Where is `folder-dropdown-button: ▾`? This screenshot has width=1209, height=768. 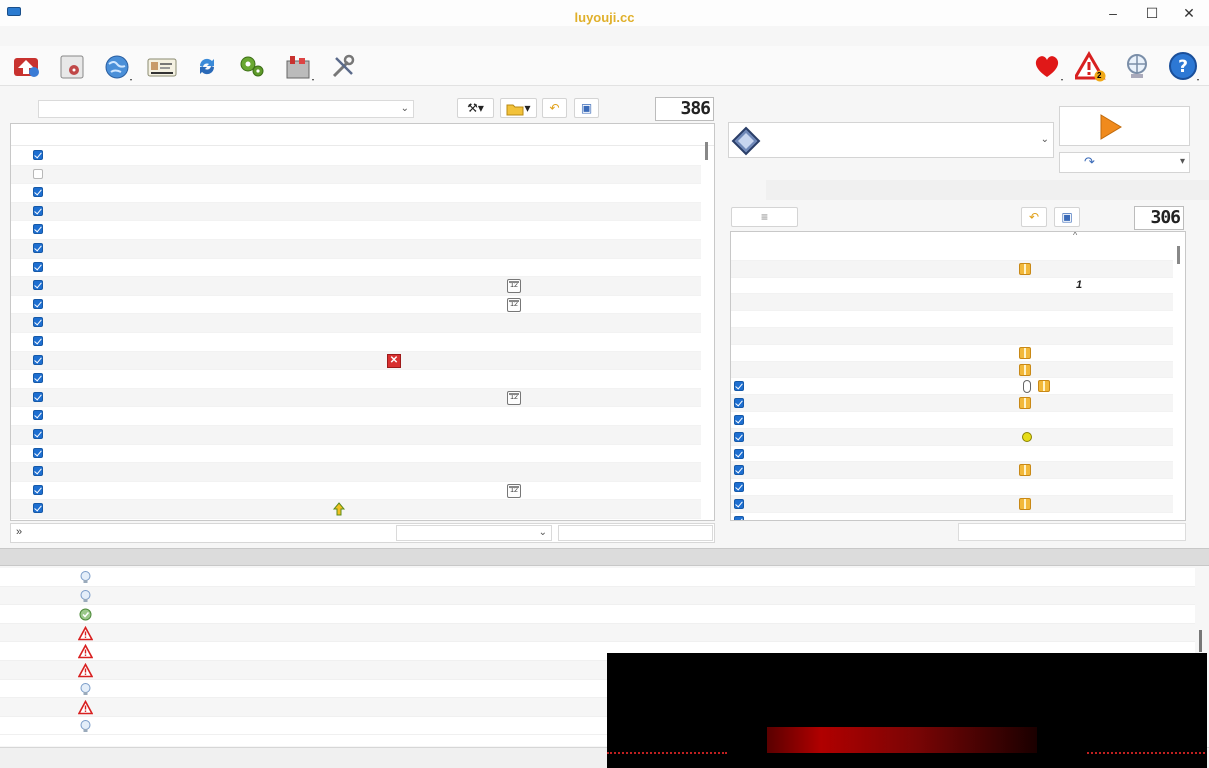 folder-dropdown-button: ▾ is located at coordinates (518, 108).